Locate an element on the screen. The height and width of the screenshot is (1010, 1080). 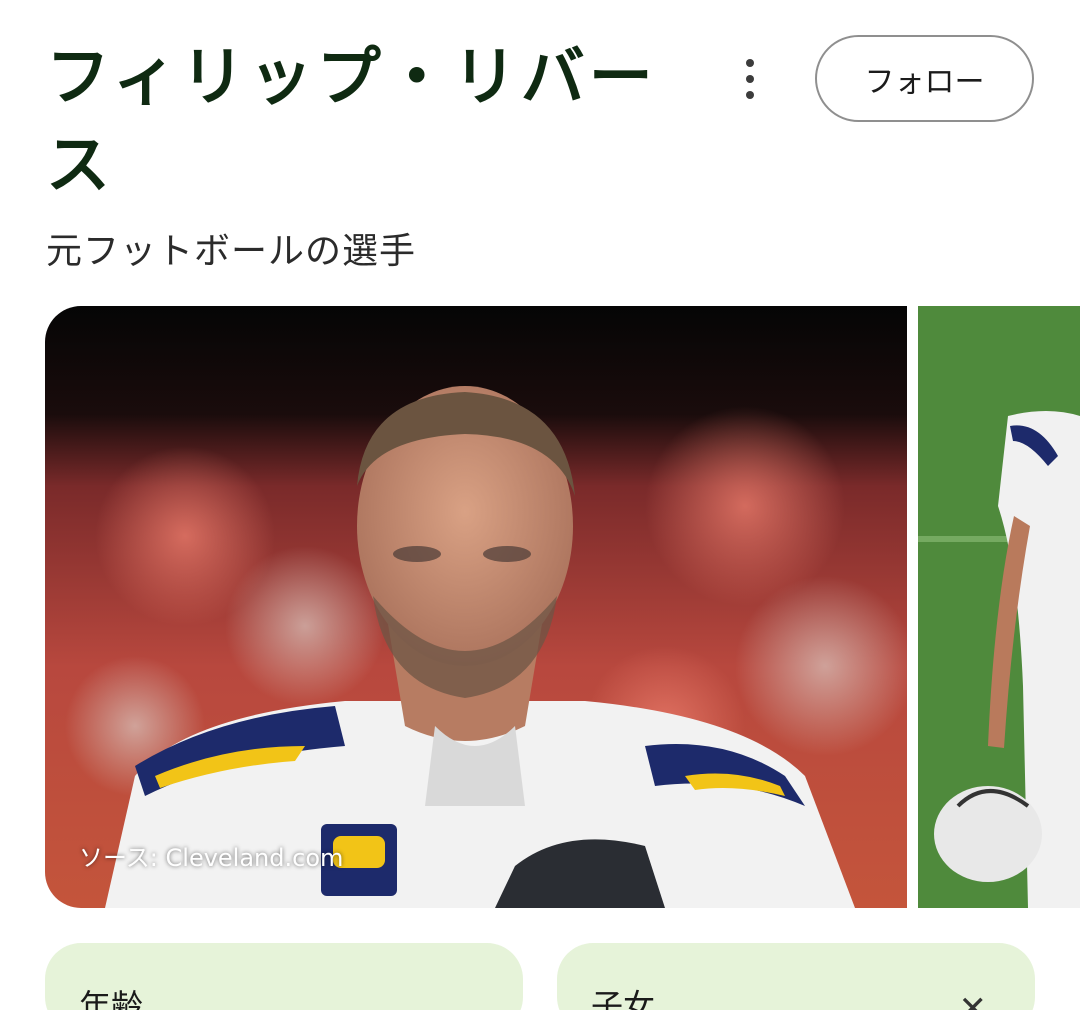
fact-card-label: 子女 is located at coordinates (623, 998).